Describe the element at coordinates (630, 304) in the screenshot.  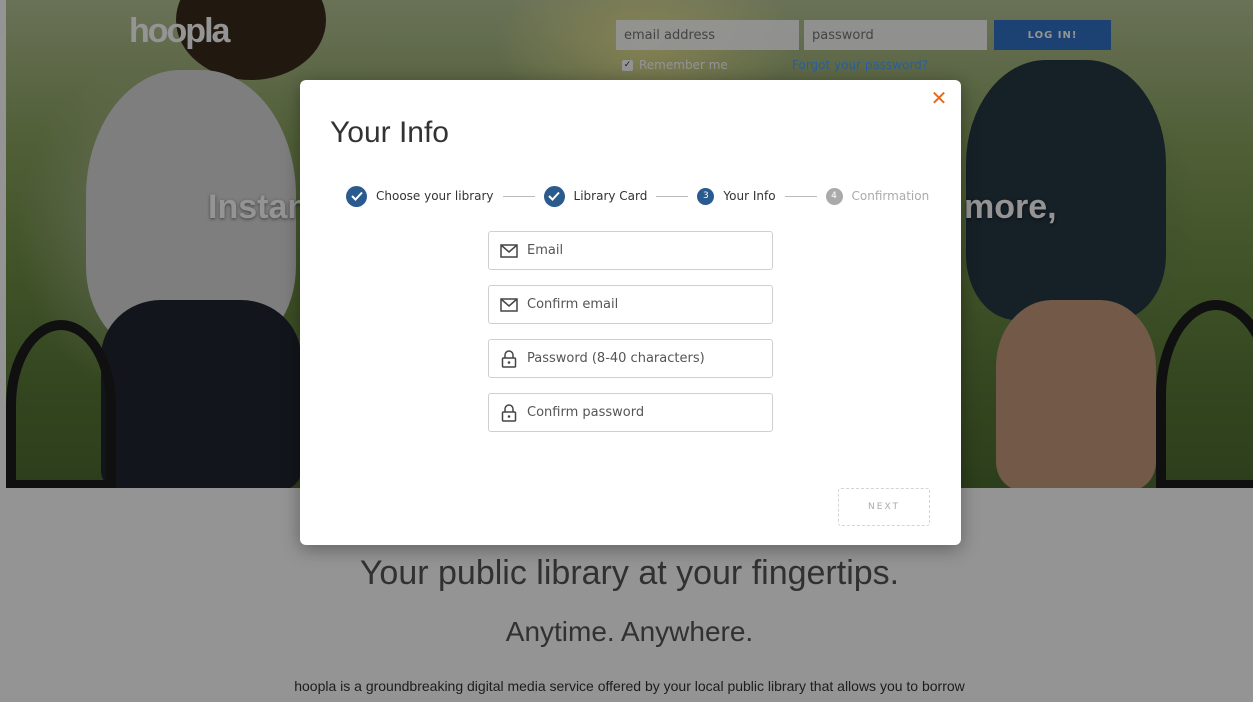
I see `confirm-email-field: Confirm email` at that location.